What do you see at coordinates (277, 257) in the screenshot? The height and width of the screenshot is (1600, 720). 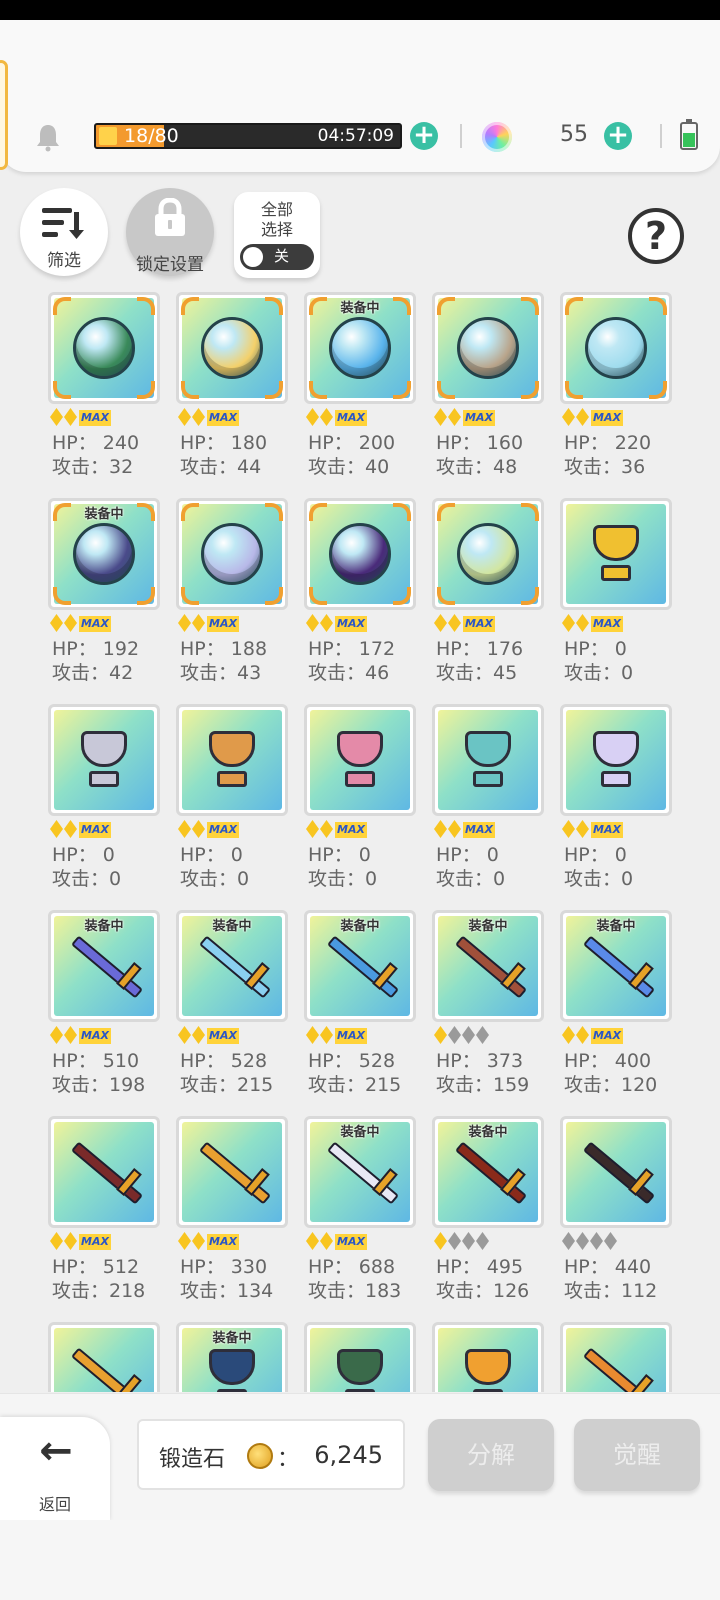 I see `select-all-toggle: 关` at bounding box center [277, 257].